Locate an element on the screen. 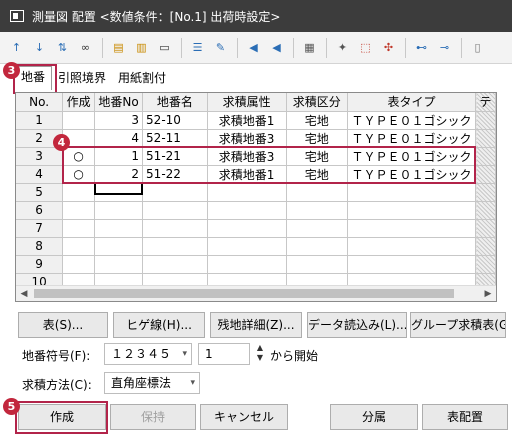 This screenshot has height=438, width=512. select-icon: ⬚ is located at coordinates (365, 48).